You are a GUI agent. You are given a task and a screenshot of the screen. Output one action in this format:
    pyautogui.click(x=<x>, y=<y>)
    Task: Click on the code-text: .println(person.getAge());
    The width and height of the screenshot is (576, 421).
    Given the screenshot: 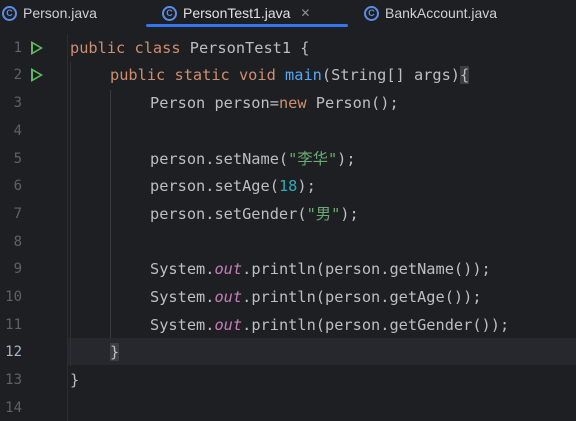 What is the action you would take?
    pyautogui.click(x=362, y=297)
    